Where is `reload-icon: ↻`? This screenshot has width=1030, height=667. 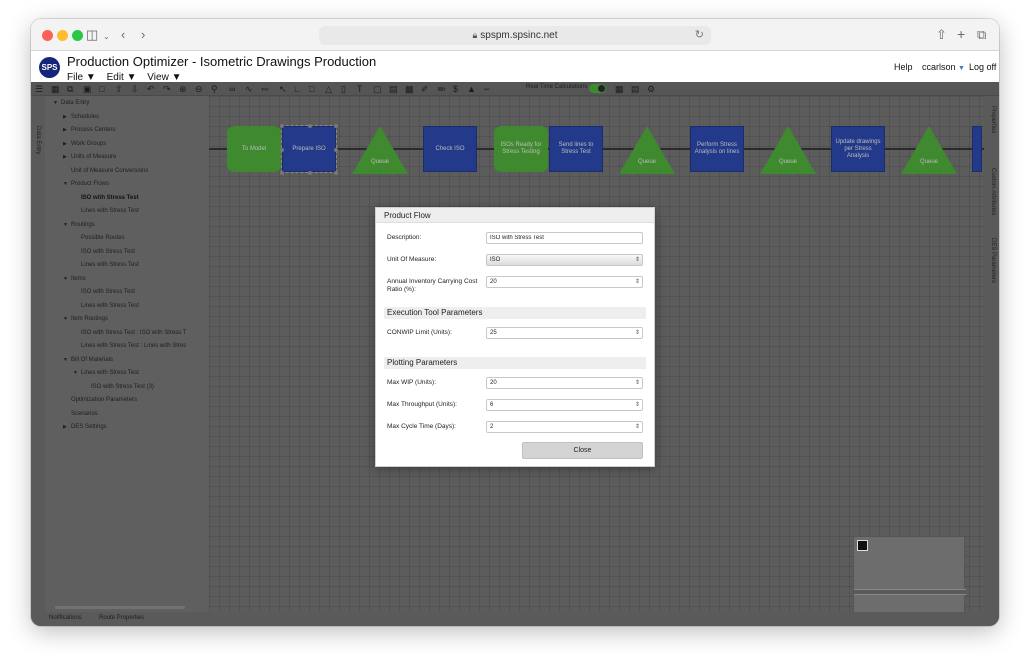 reload-icon: ↻ is located at coordinates (699, 35).